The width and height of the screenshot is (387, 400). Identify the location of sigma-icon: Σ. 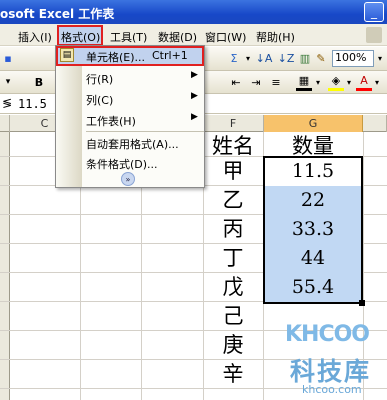
(234, 58).